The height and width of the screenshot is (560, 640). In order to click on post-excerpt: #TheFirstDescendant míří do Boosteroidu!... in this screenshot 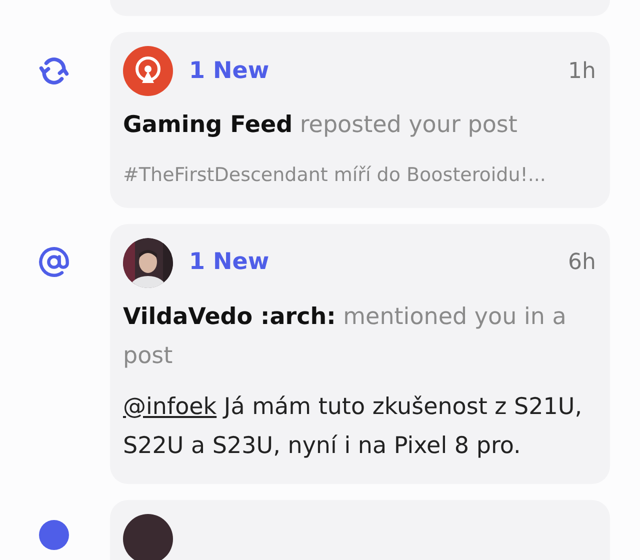, I will do `click(335, 175)`.